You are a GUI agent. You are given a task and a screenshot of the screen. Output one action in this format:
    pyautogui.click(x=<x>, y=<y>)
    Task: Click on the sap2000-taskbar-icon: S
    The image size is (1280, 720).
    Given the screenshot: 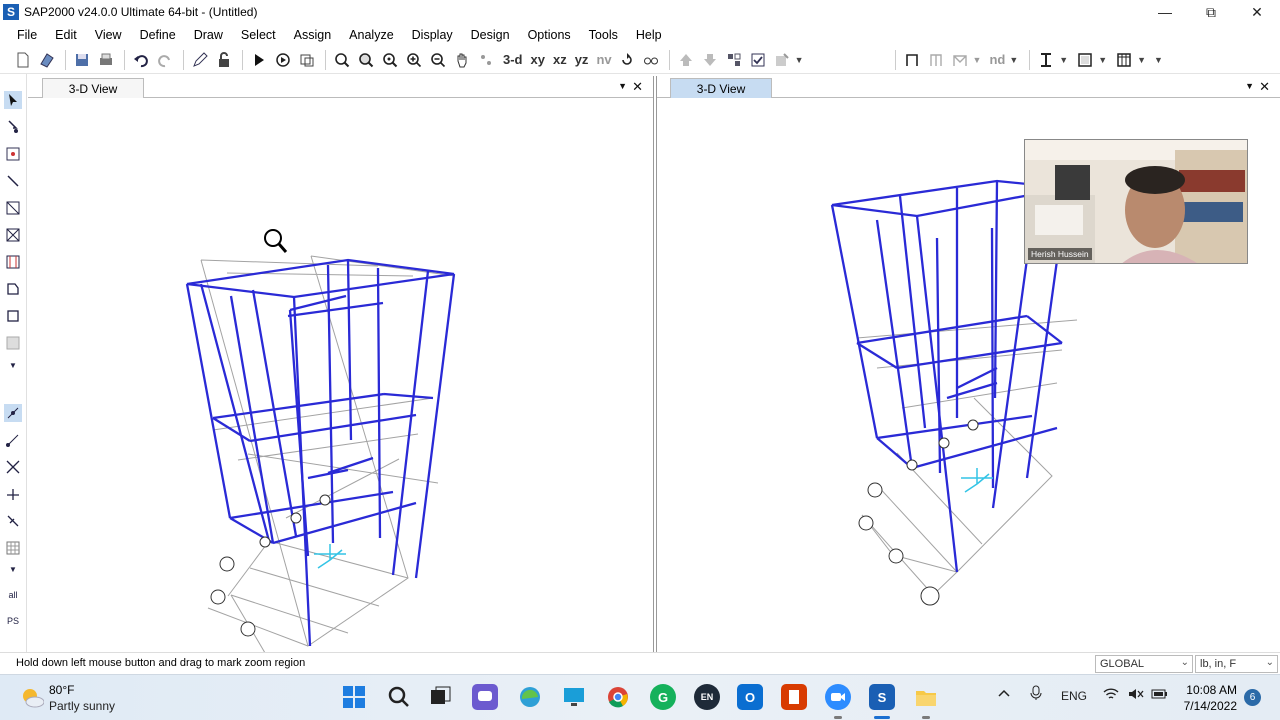 What is the action you would take?
    pyautogui.click(x=882, y=697)
    